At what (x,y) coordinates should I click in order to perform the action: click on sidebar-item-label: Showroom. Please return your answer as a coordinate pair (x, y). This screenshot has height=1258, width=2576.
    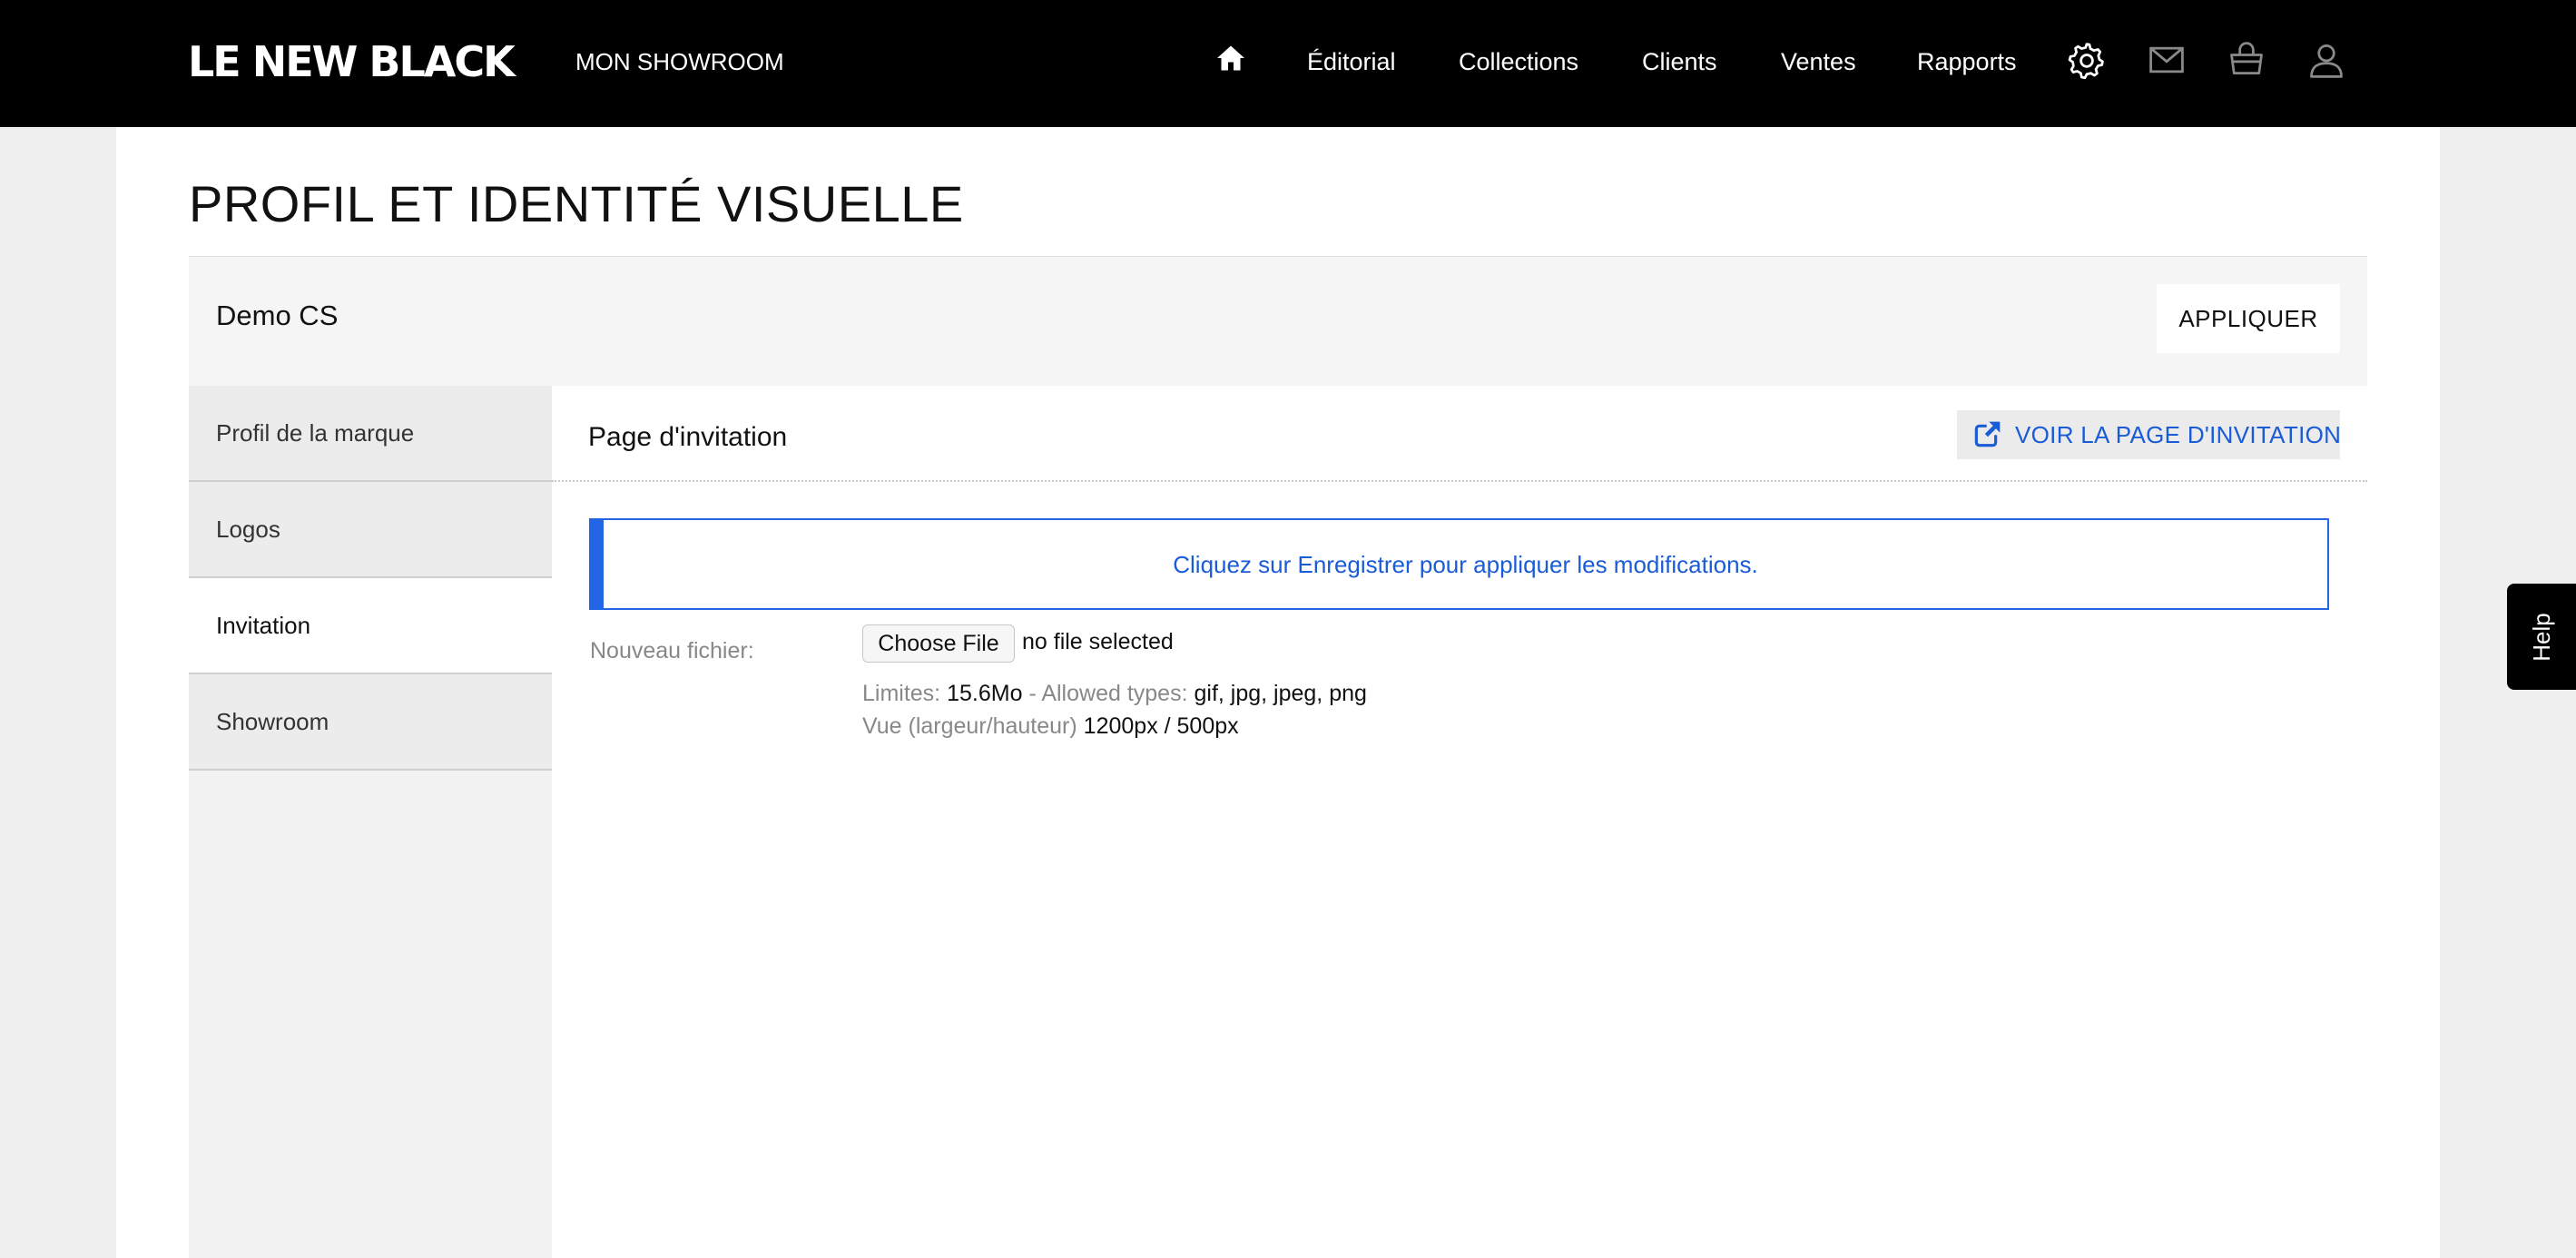
    Looking at the image, I should click on (272, 721).